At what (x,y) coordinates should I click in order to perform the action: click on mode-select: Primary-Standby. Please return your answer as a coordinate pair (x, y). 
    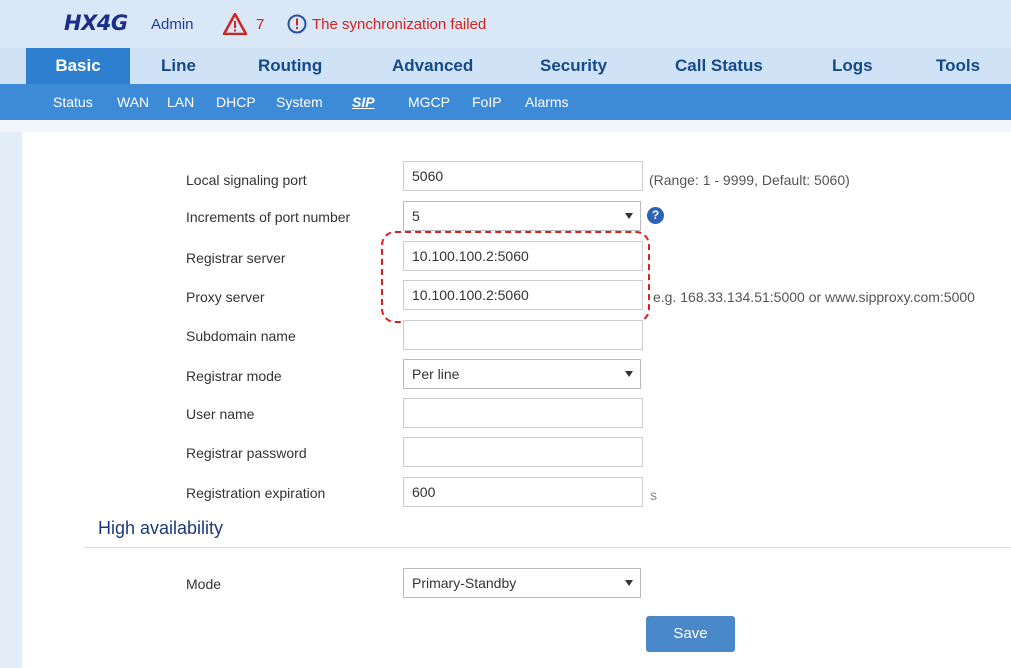
    Looking at the image, I should click on (522, 583).